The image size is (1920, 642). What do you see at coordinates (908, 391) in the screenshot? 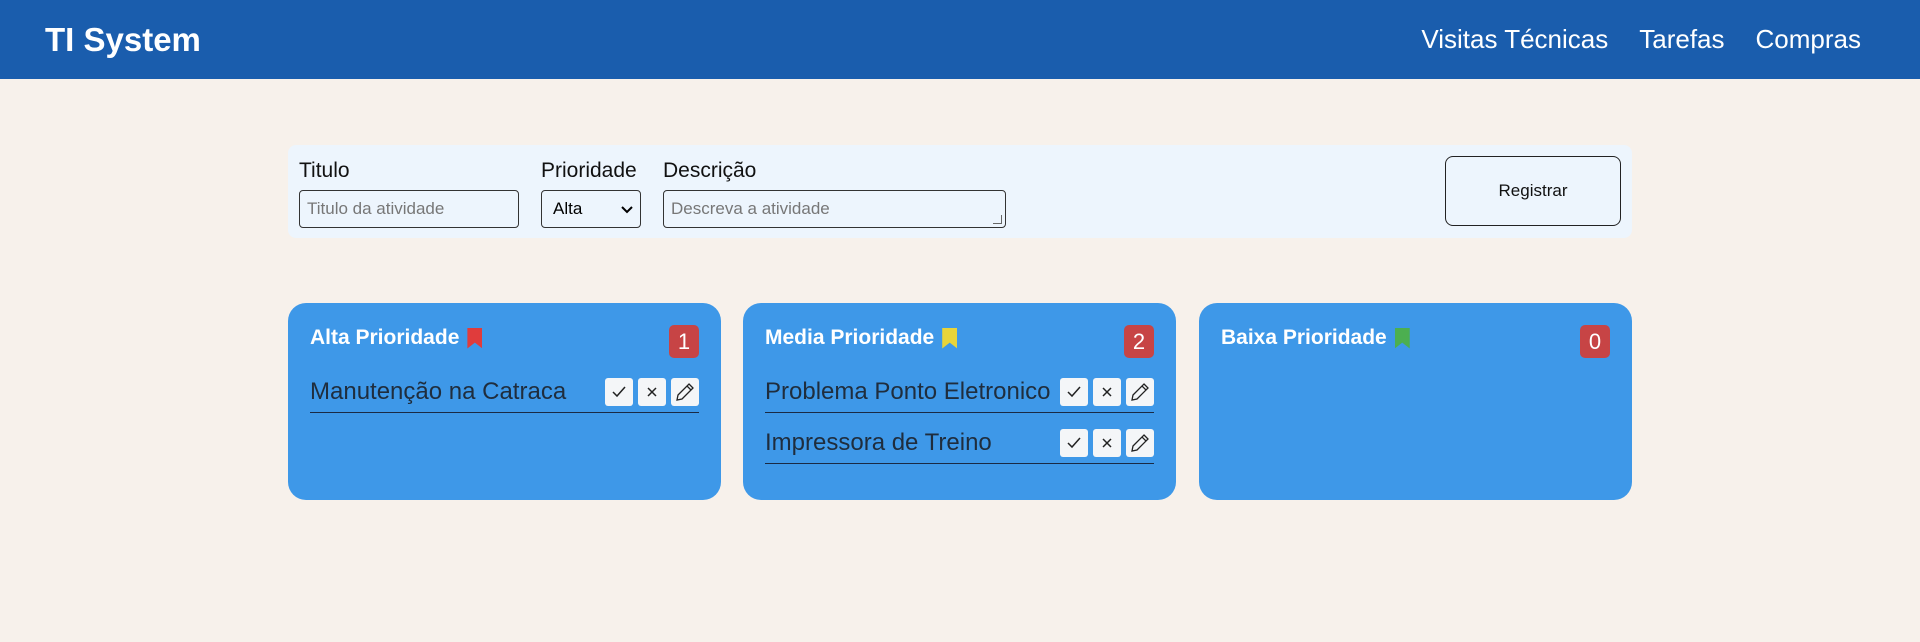
I see `task-title: Problema Ponto Eletronico` at bounding box center [908, 391].